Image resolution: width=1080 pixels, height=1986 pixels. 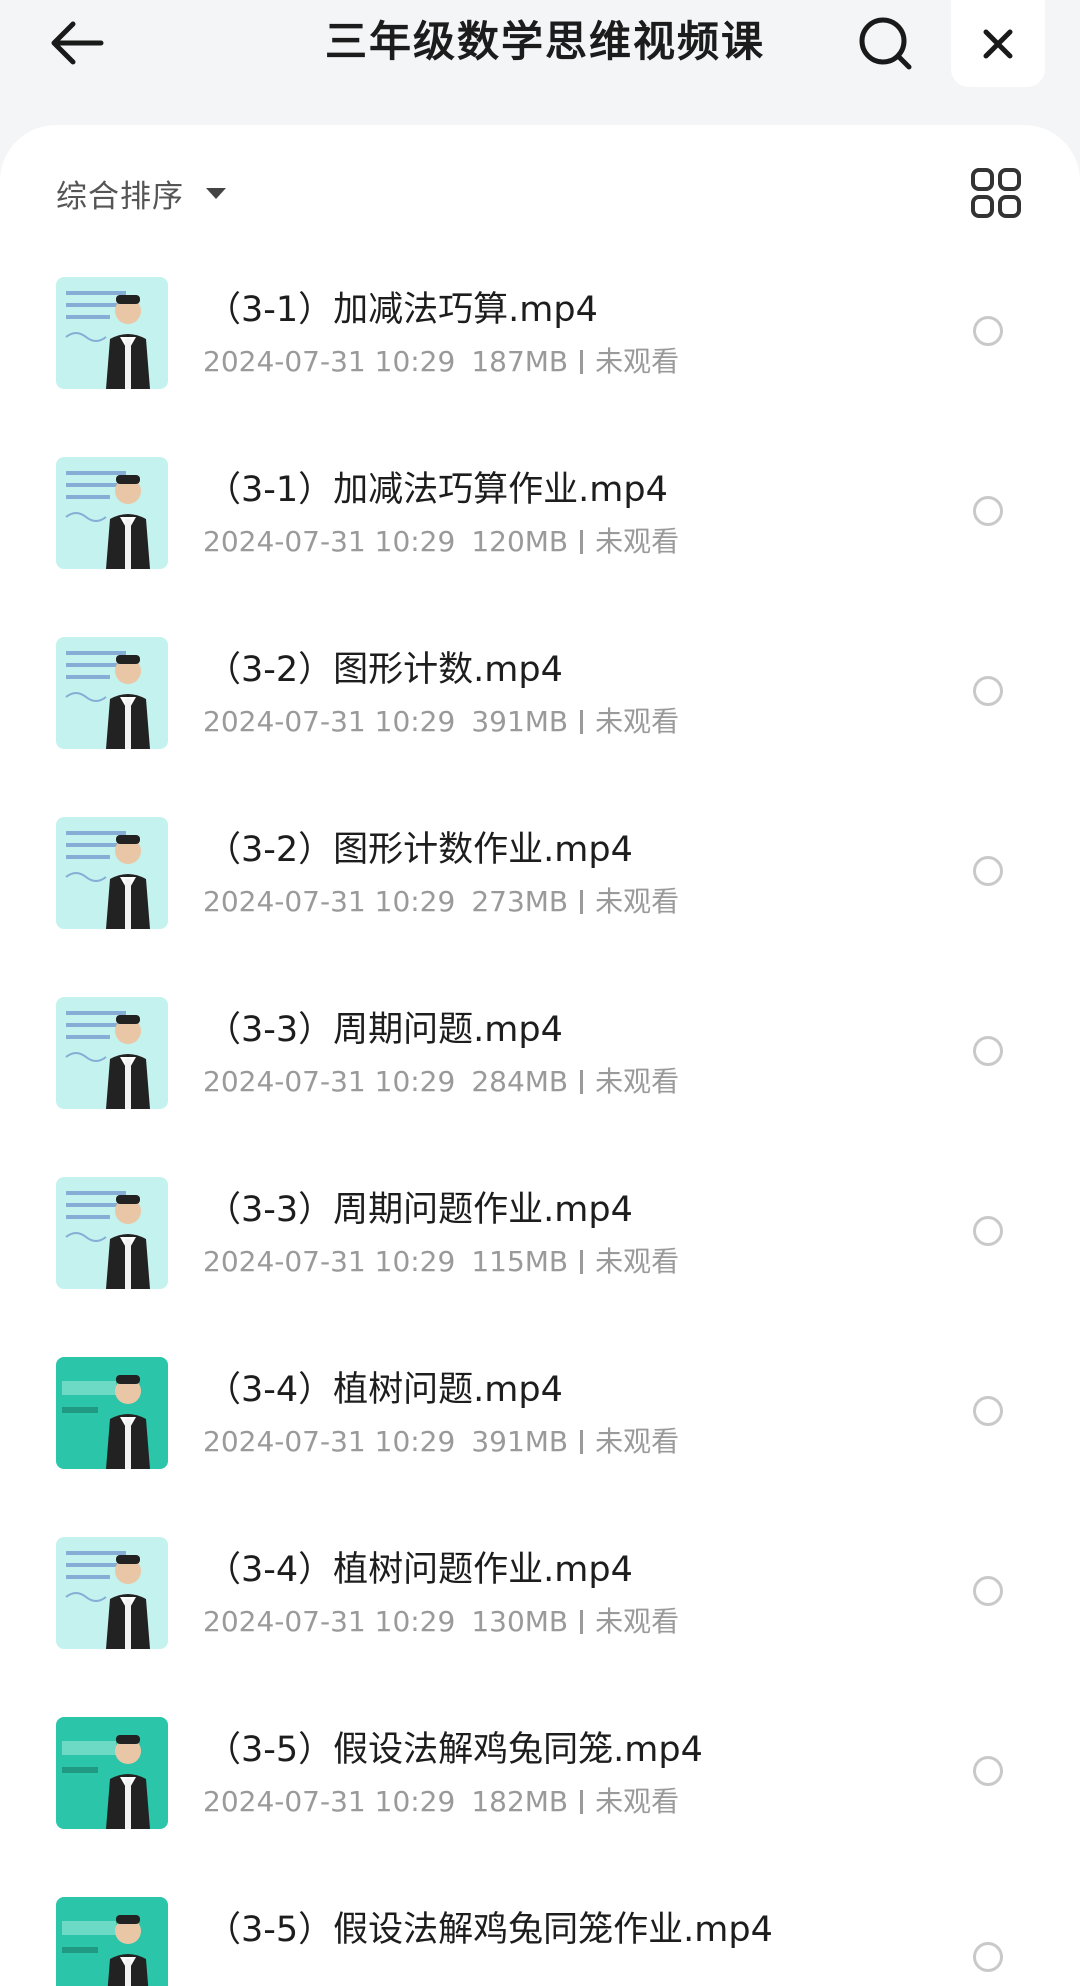 I want to click on file-title: （3-5）假设法解鸡兔同笼作业.mp4, so click(x=489, y=1930).